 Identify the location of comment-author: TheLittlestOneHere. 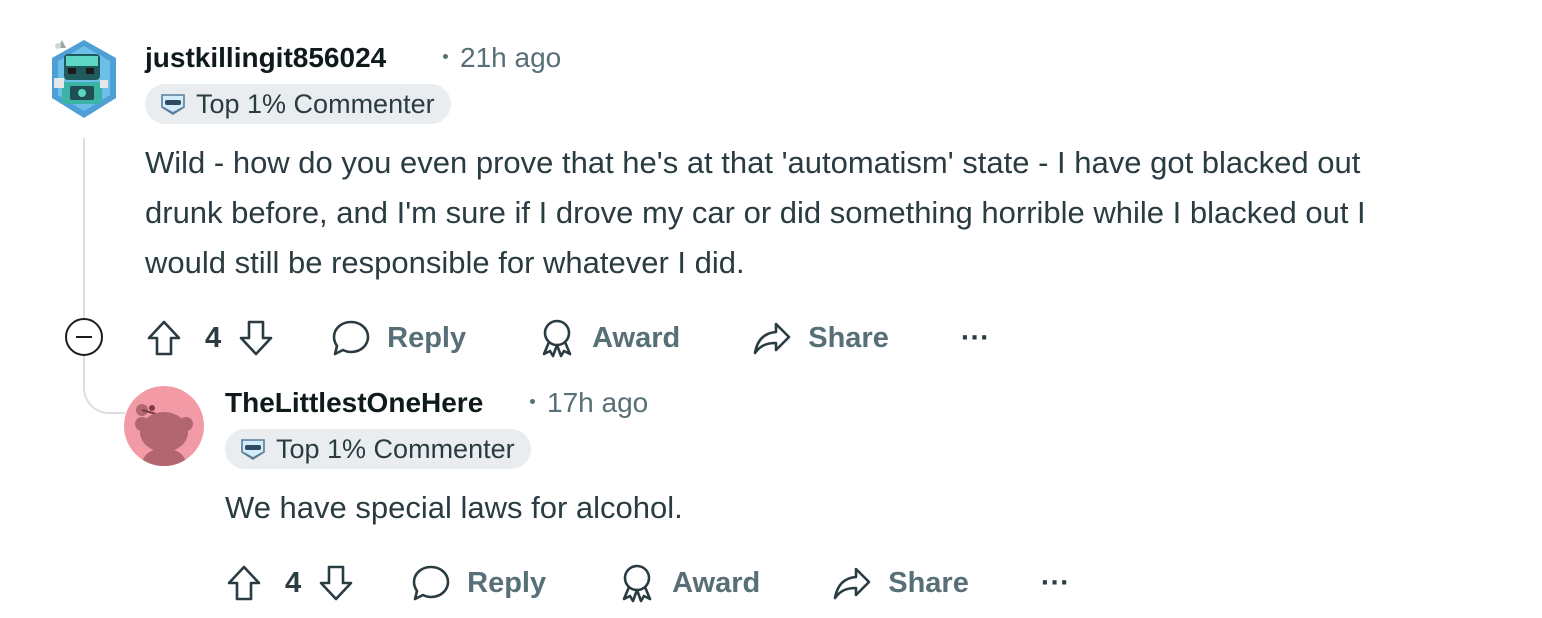
(354, 403).